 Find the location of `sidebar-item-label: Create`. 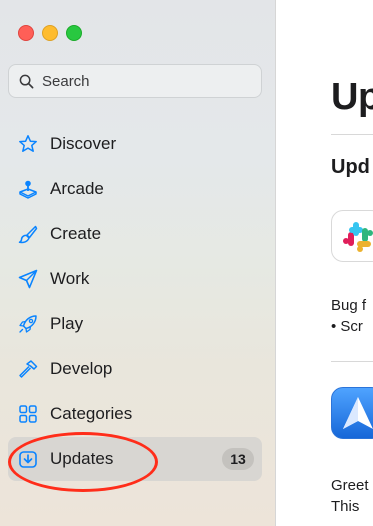

sidebar-item-label: Create is located at coordinates (76, 233).